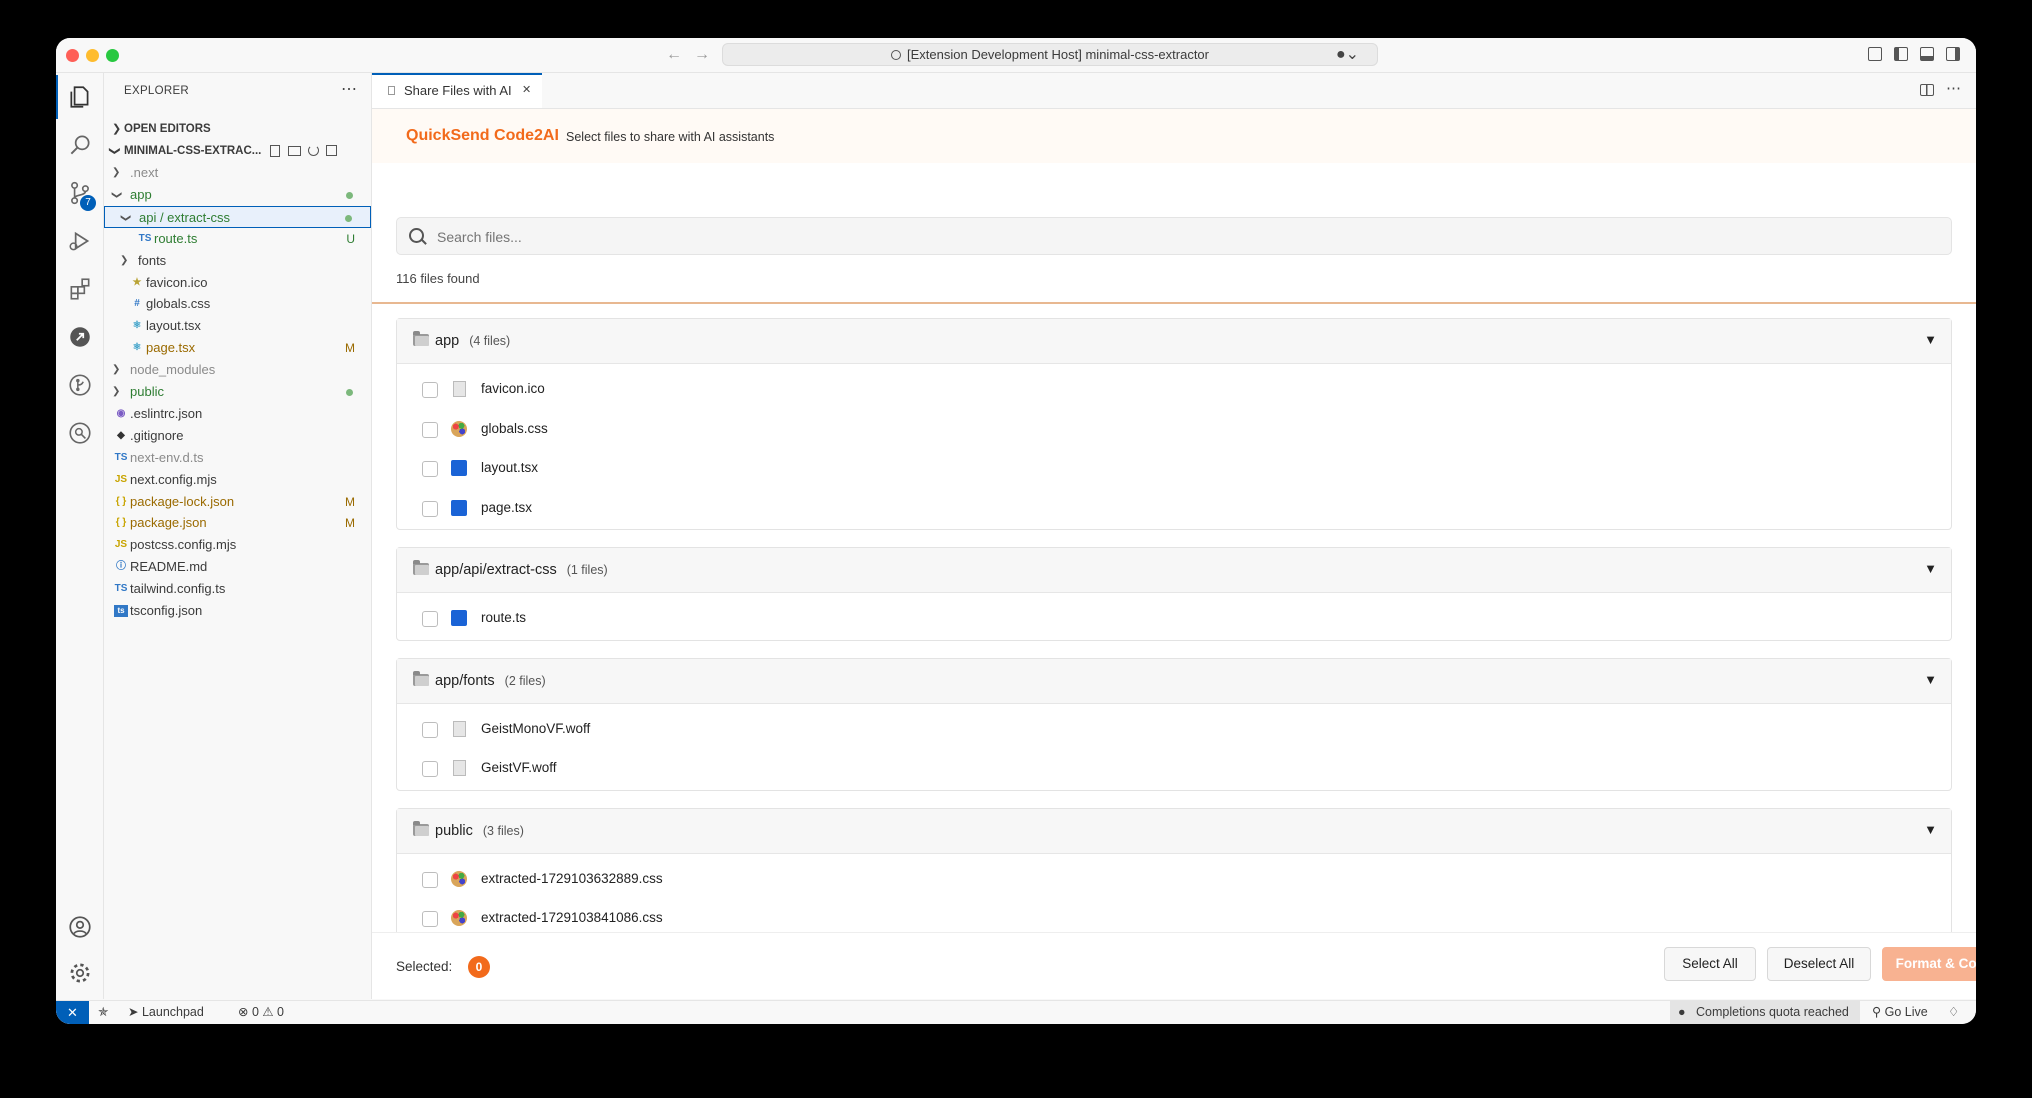 This screenshot has width=2032, height=1098. Describe the element at coordinates (1819, 964) in the screenshot. I see `deselect-all-button: Deselect All` at that location.